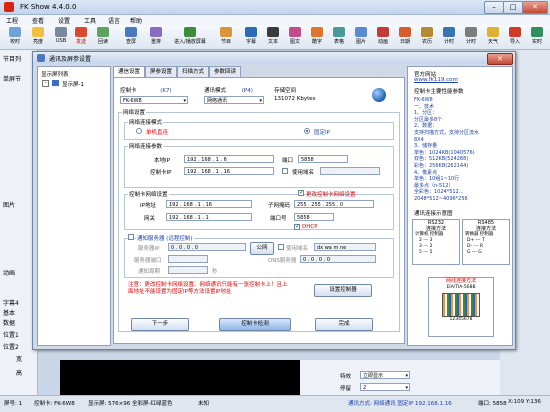  Describe the element at coordinates (344, 324) in the screenshot. I see `done-button: 完成` at that location.